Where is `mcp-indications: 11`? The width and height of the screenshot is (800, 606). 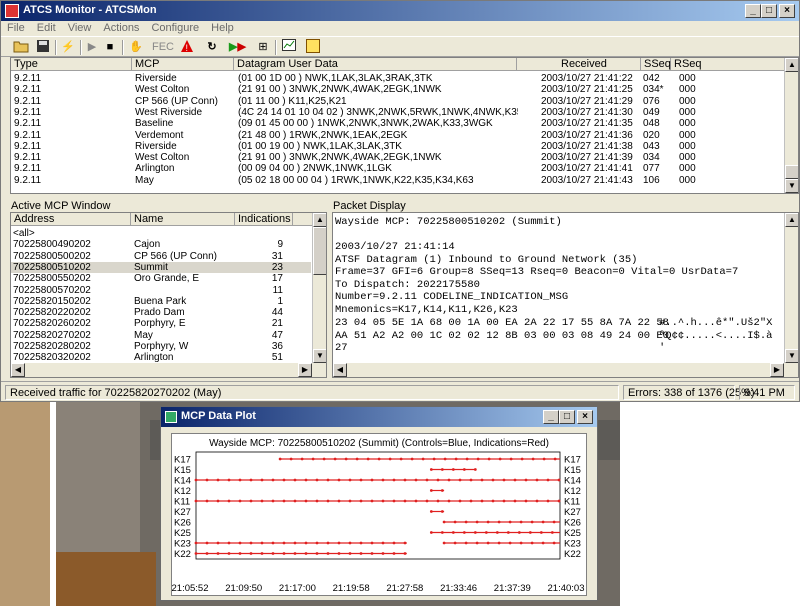
mcp-indications: 11 is located at coordinates (277, 290).